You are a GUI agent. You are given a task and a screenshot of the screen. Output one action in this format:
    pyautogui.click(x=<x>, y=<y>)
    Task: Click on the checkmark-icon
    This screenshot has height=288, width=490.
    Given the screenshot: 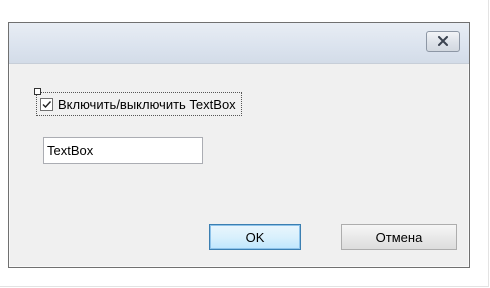 What is the action you would take?
    pyautogui.click(x=47, y=104)
    